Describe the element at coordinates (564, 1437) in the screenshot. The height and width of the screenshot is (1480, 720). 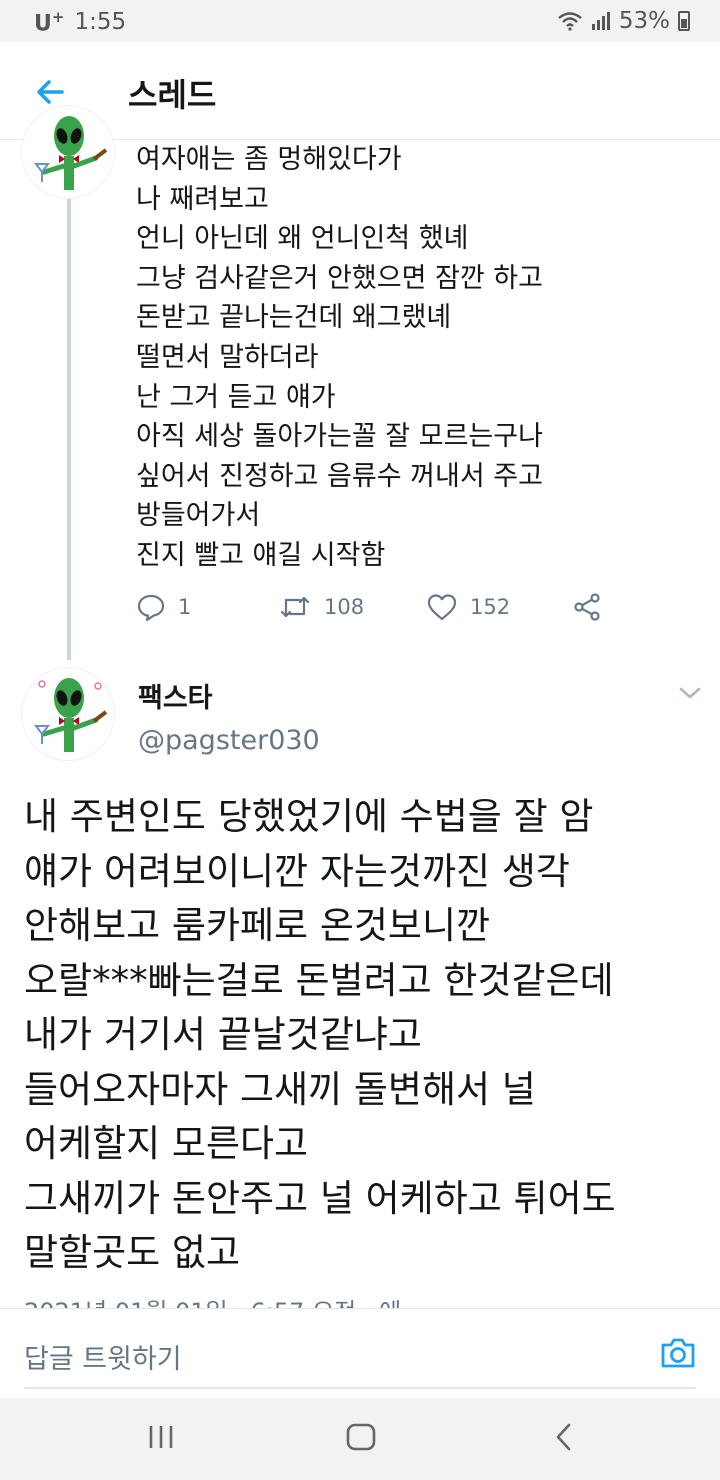
I see `back-icon` at that location.